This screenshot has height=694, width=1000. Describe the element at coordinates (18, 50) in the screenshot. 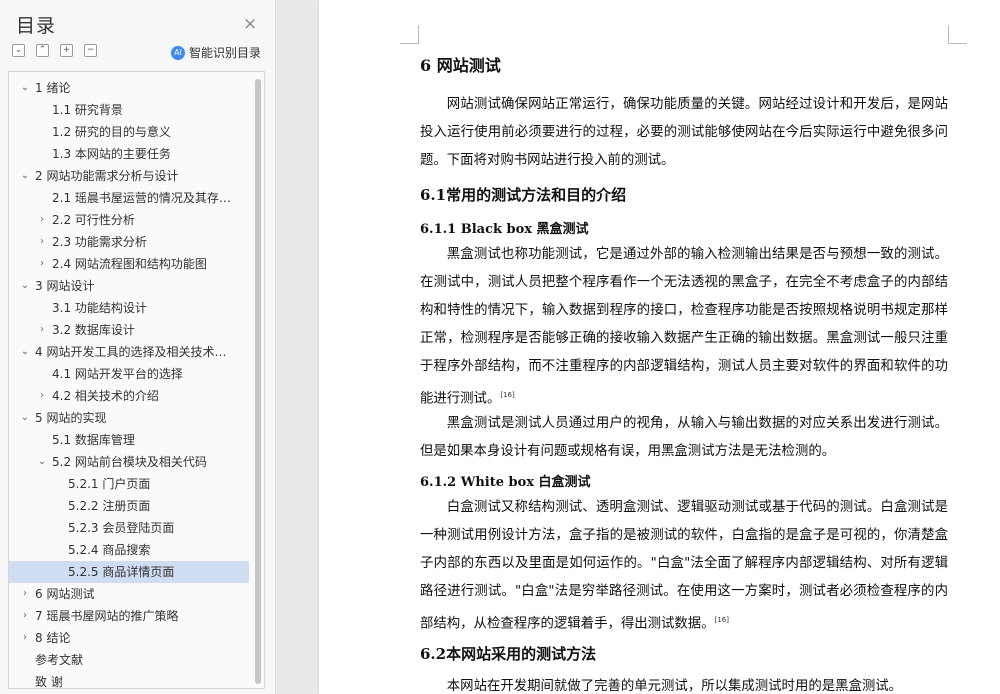

I see `expand-all-icon: ⌄` at that location.